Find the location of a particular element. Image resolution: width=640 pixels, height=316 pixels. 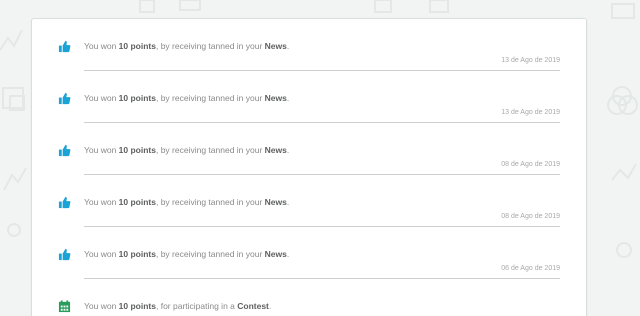

doodle-cube-left is located at coordinates (13, 98).